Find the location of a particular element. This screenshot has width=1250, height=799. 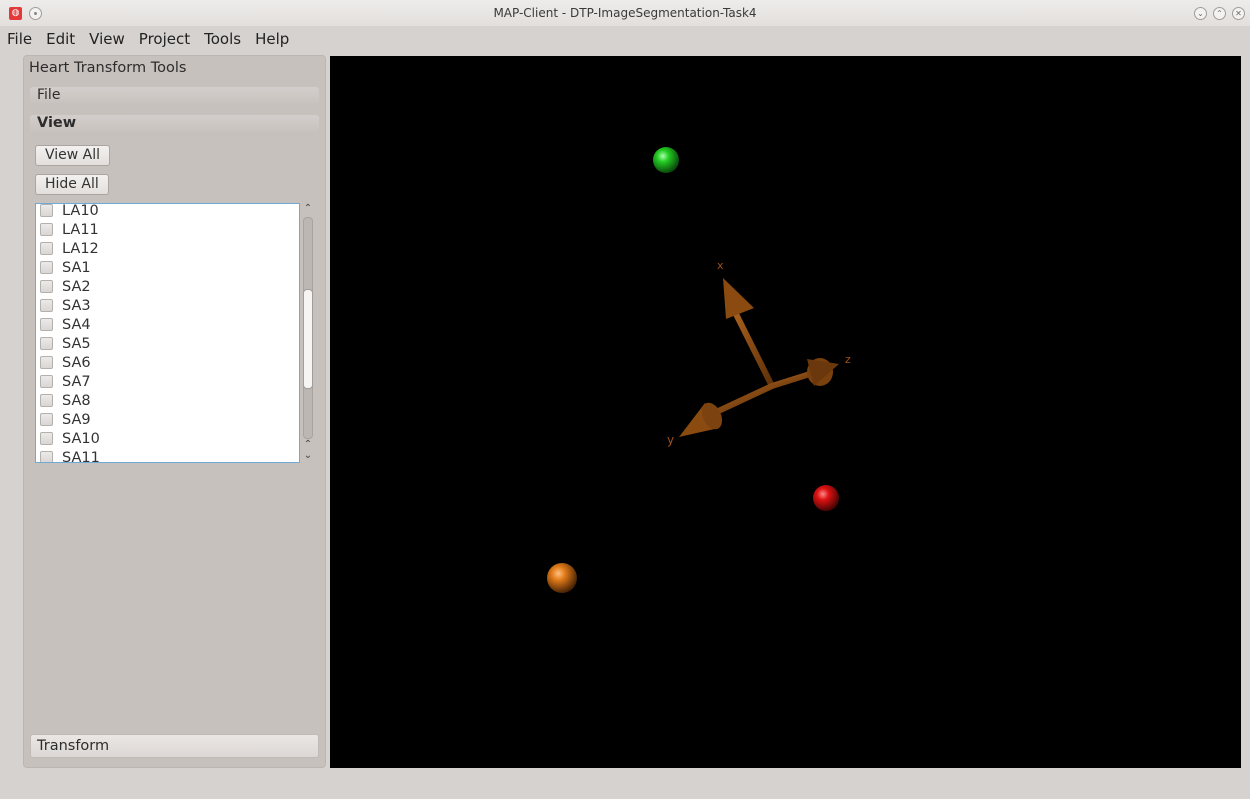

list-item-label: SA4 is located at coordinates (76, 324).